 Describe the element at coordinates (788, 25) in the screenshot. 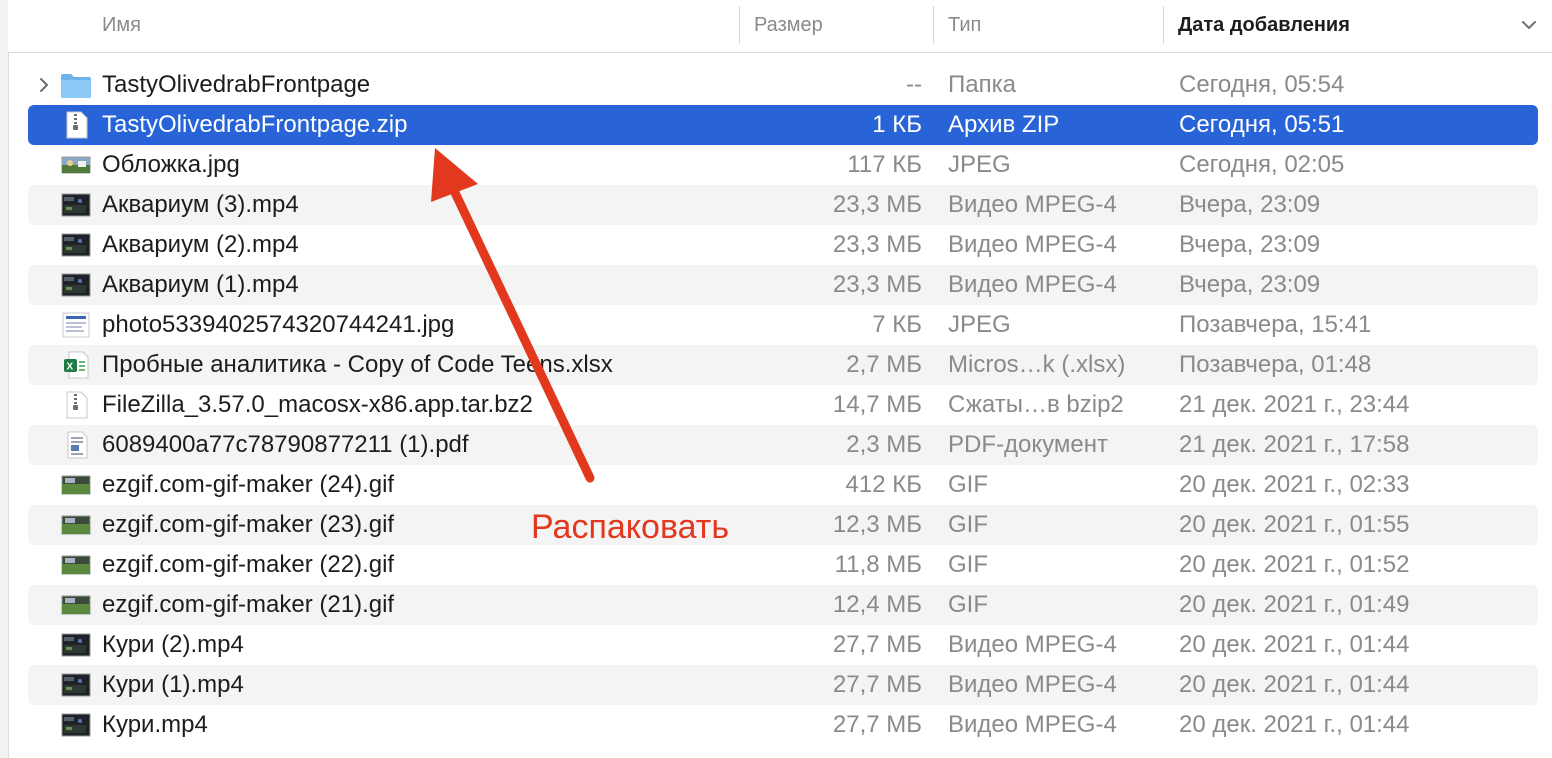

I see `column-header-size: Размер` at that location.